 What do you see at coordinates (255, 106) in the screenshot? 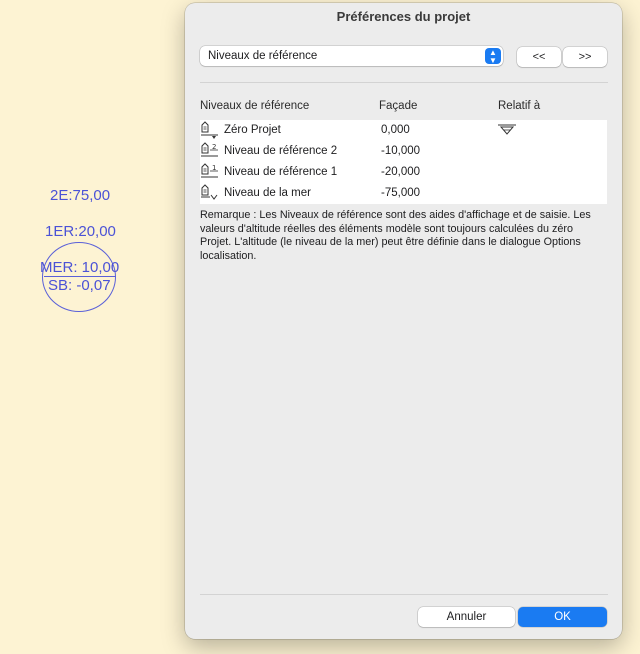
I see `column-header-levels: Niveaux de référence` at bounding box center [255, 106].